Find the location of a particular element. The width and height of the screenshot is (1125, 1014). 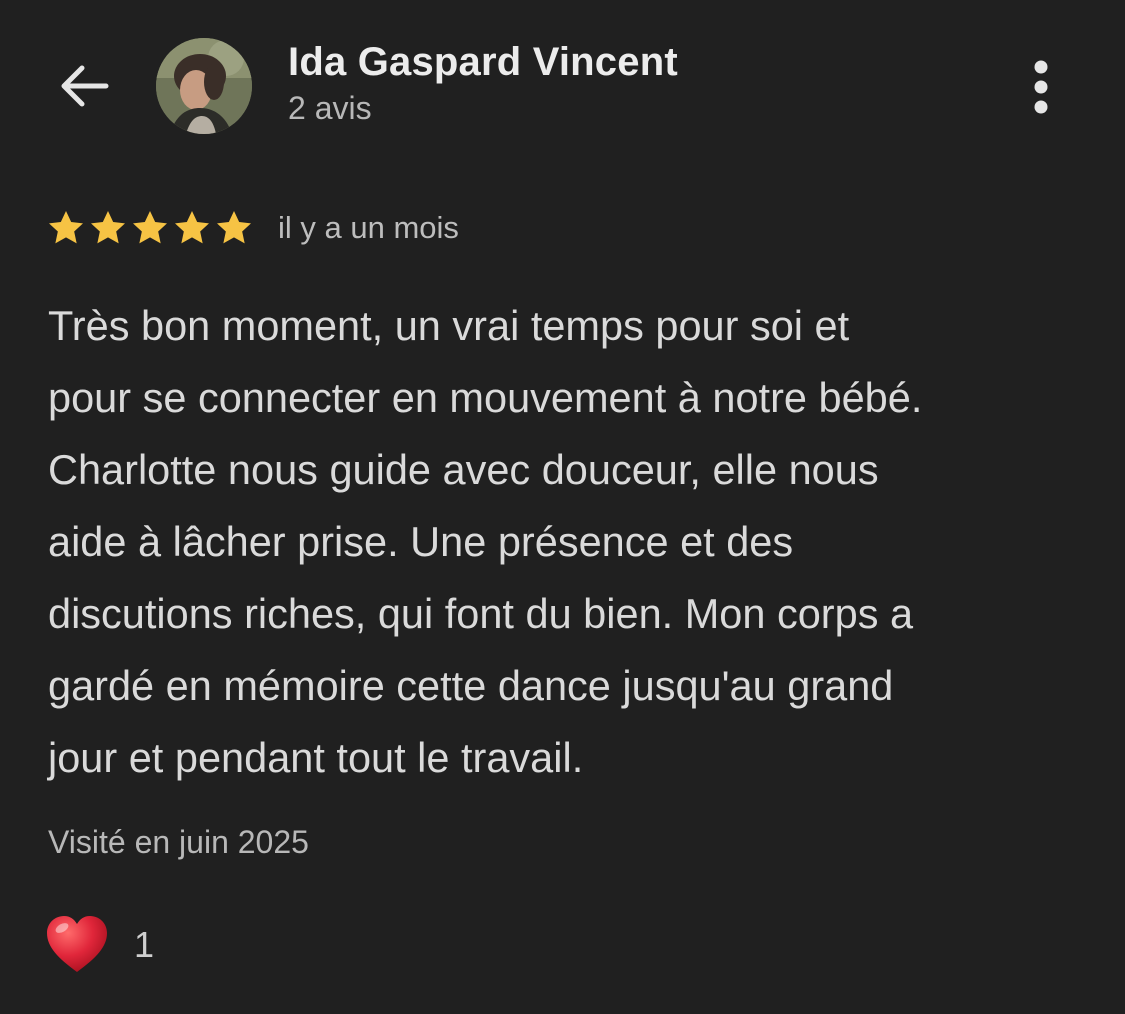

heart-icon is located at coordinates (77, 944).